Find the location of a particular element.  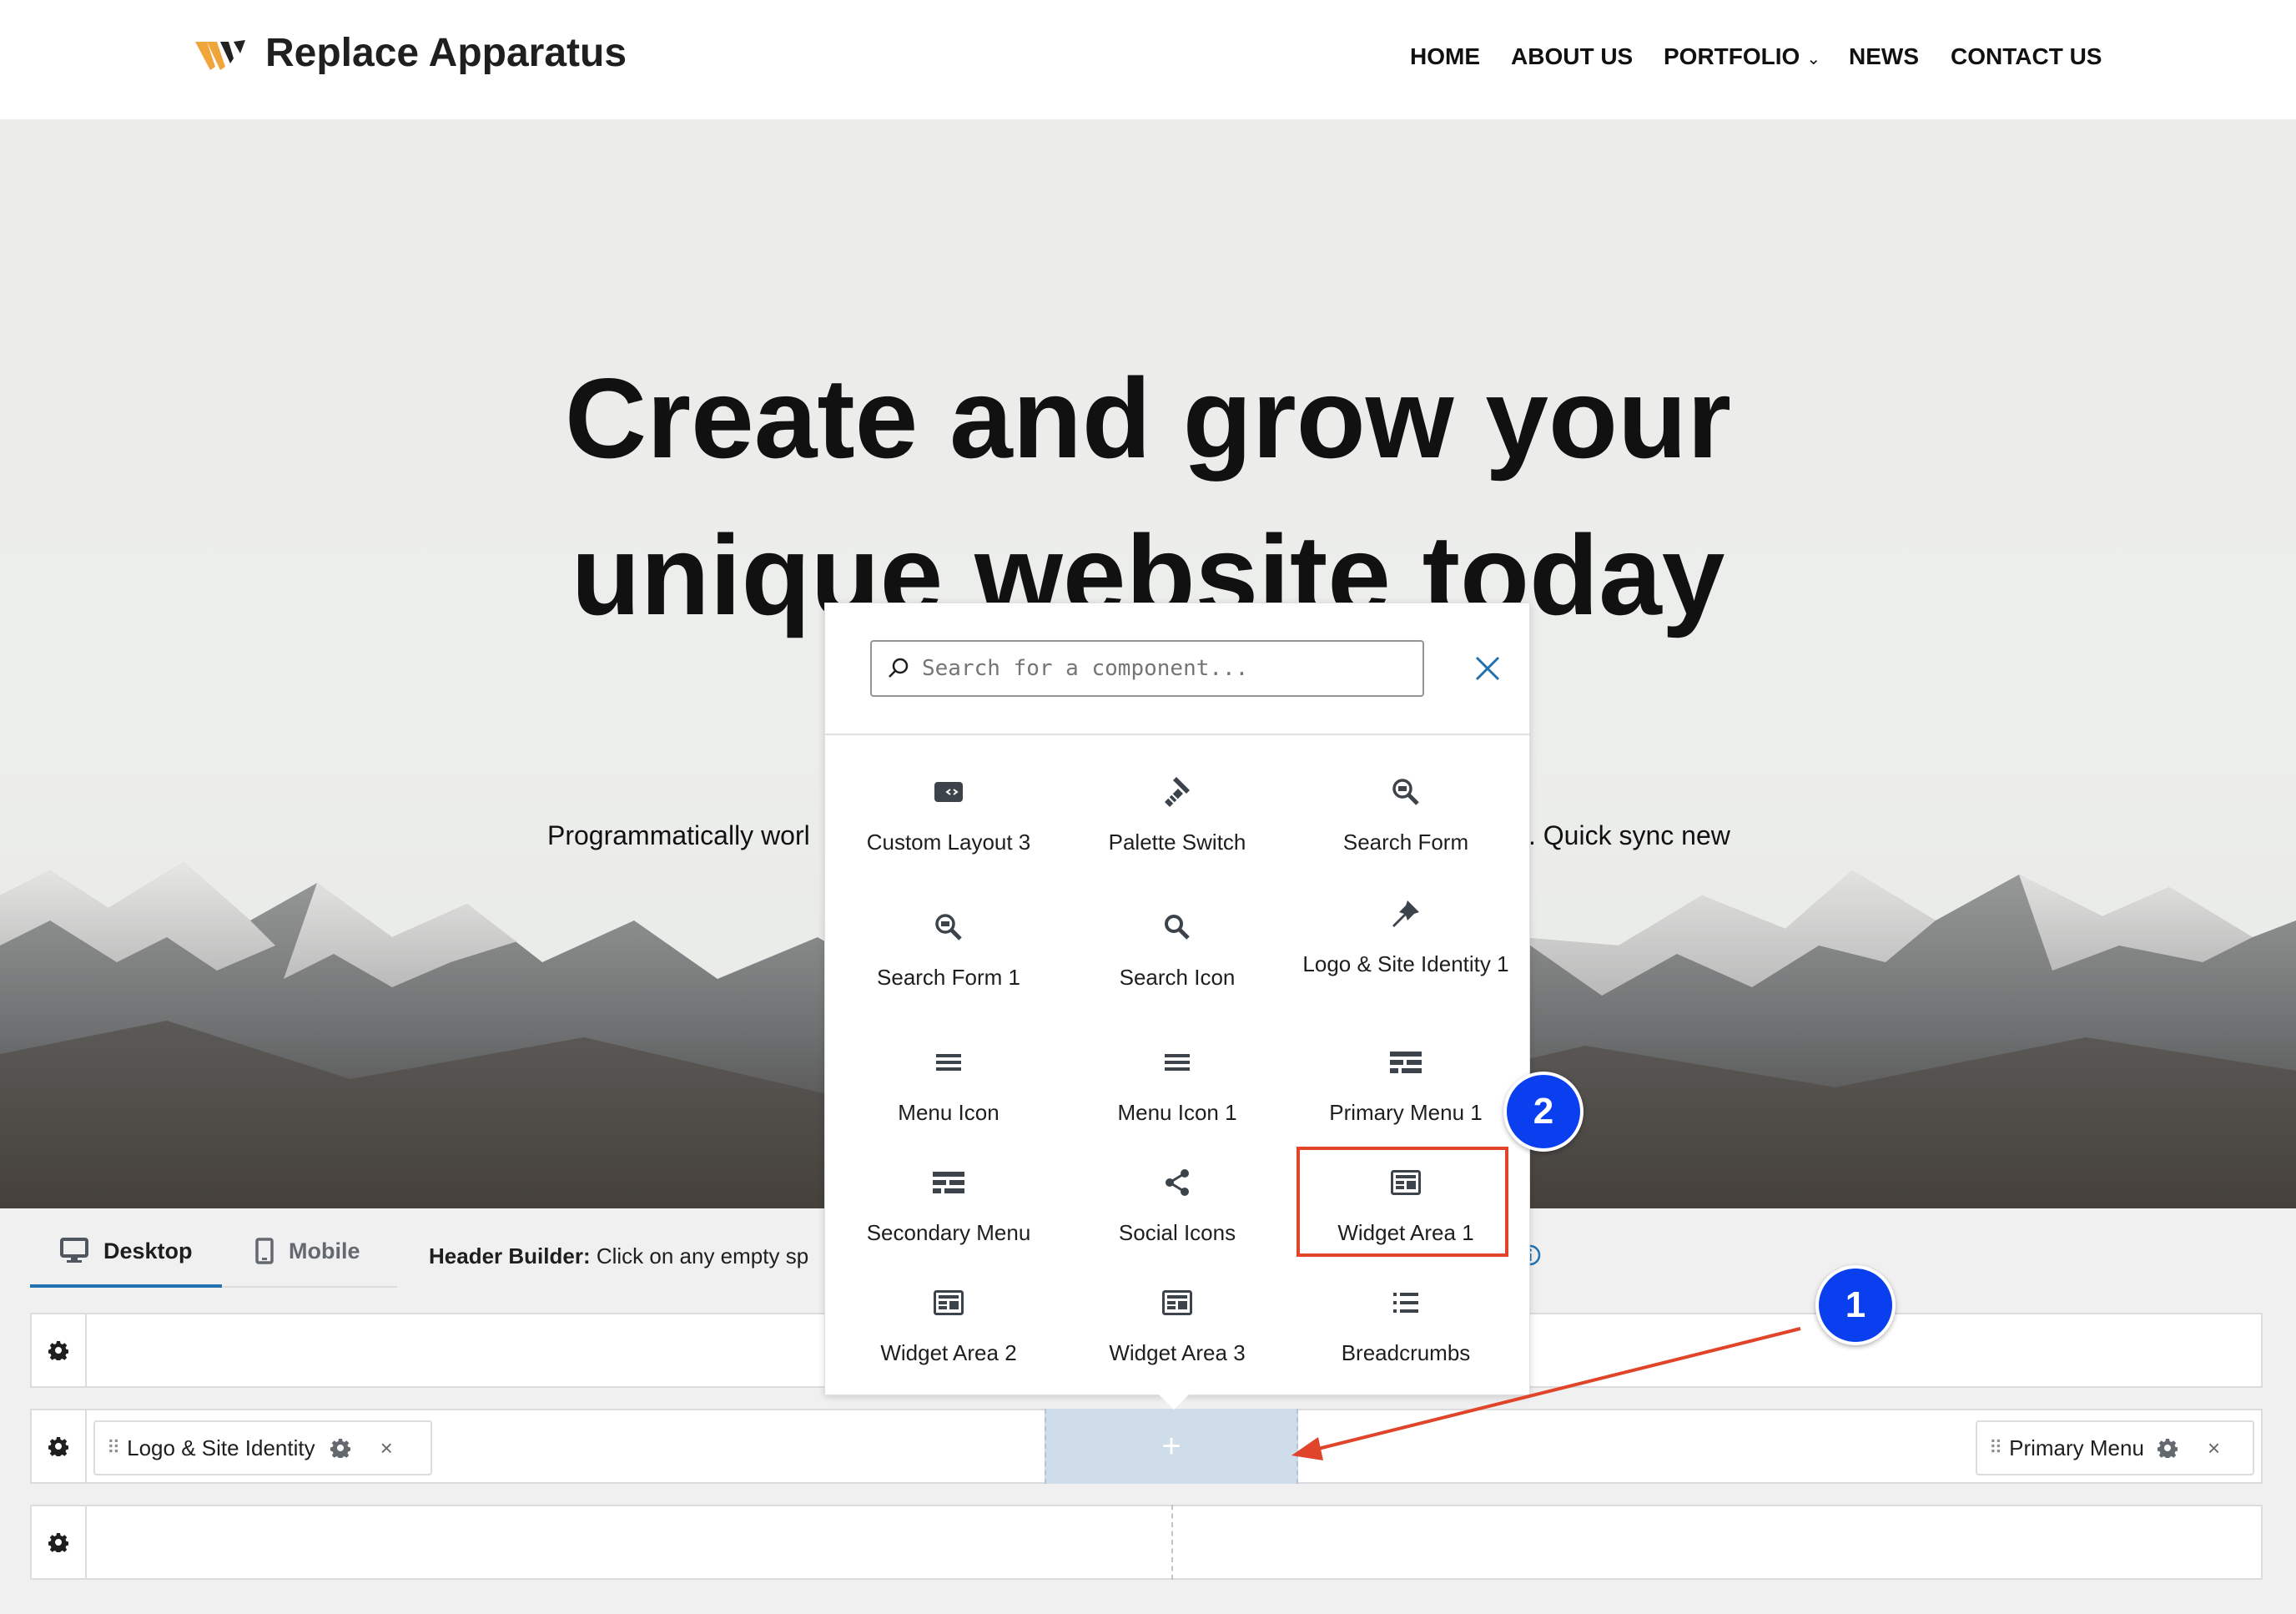

hero-subtitle-left: Programmatically worl is located at coordinates (678, 835).